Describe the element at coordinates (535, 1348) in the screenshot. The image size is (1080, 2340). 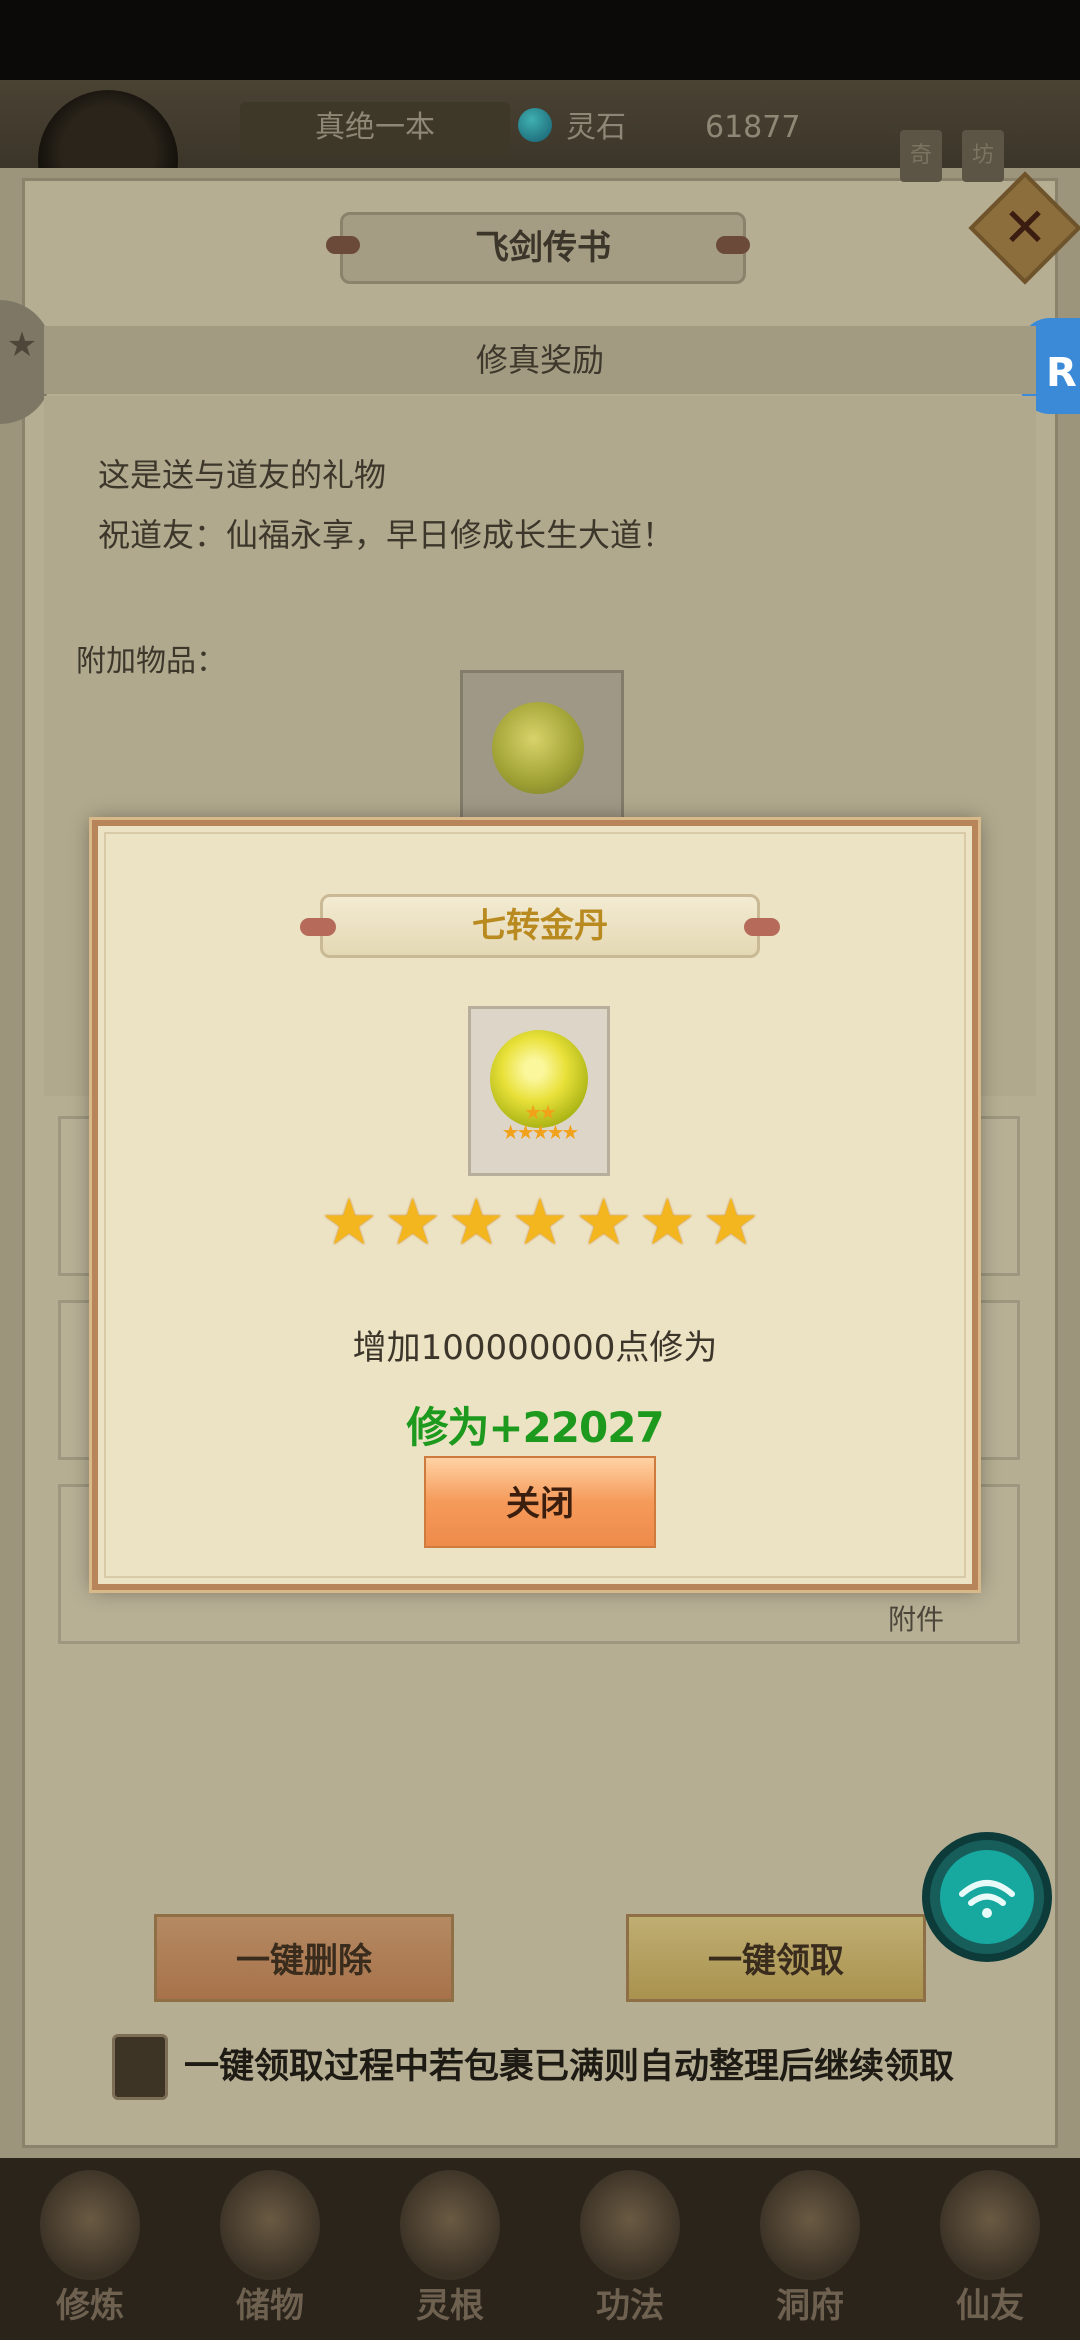
I see `reward-description: 增加100000000点修为` at that location.